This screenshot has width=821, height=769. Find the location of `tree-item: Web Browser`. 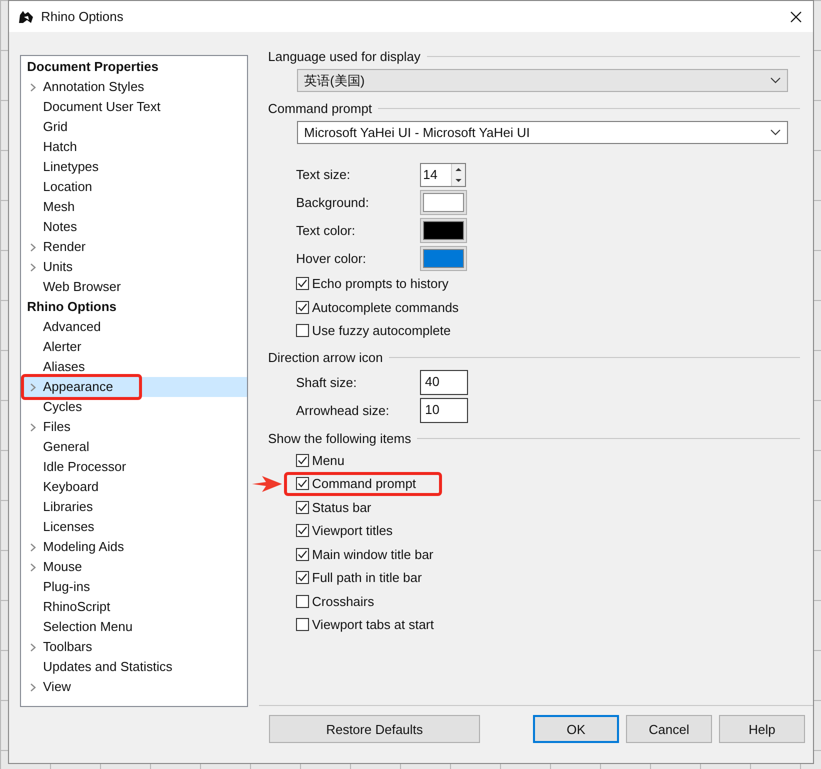

tree-item: Web Browser is located at coordinates (134, 287).